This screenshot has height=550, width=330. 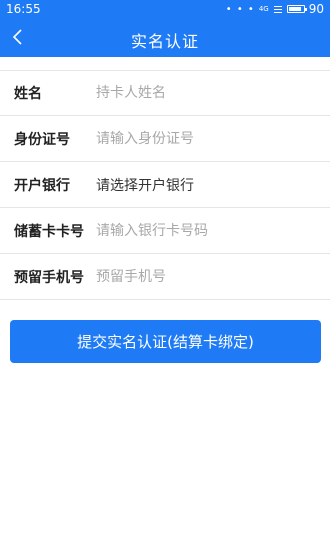 I want to click on phone-label: 预留手机号, so click(x=49, y=277).